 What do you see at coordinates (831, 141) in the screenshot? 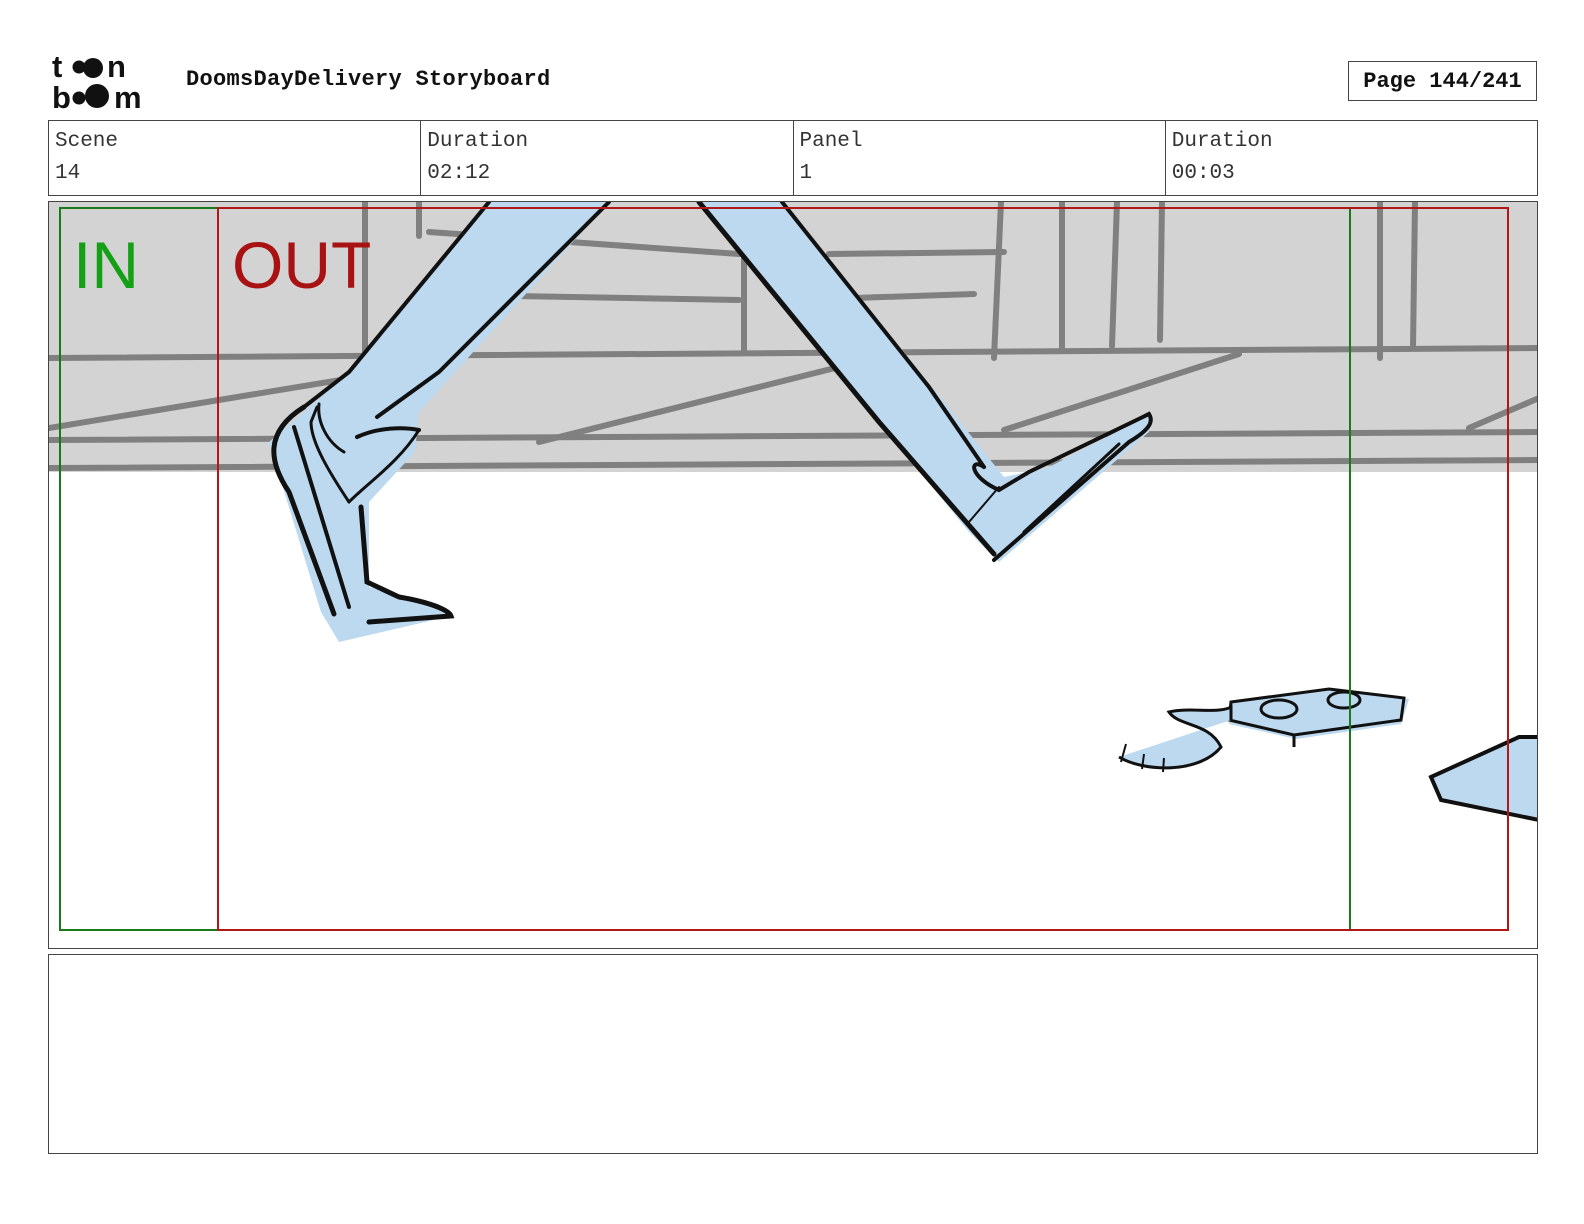
I see `panel-label: Panel` at bounding box center [831, 141].